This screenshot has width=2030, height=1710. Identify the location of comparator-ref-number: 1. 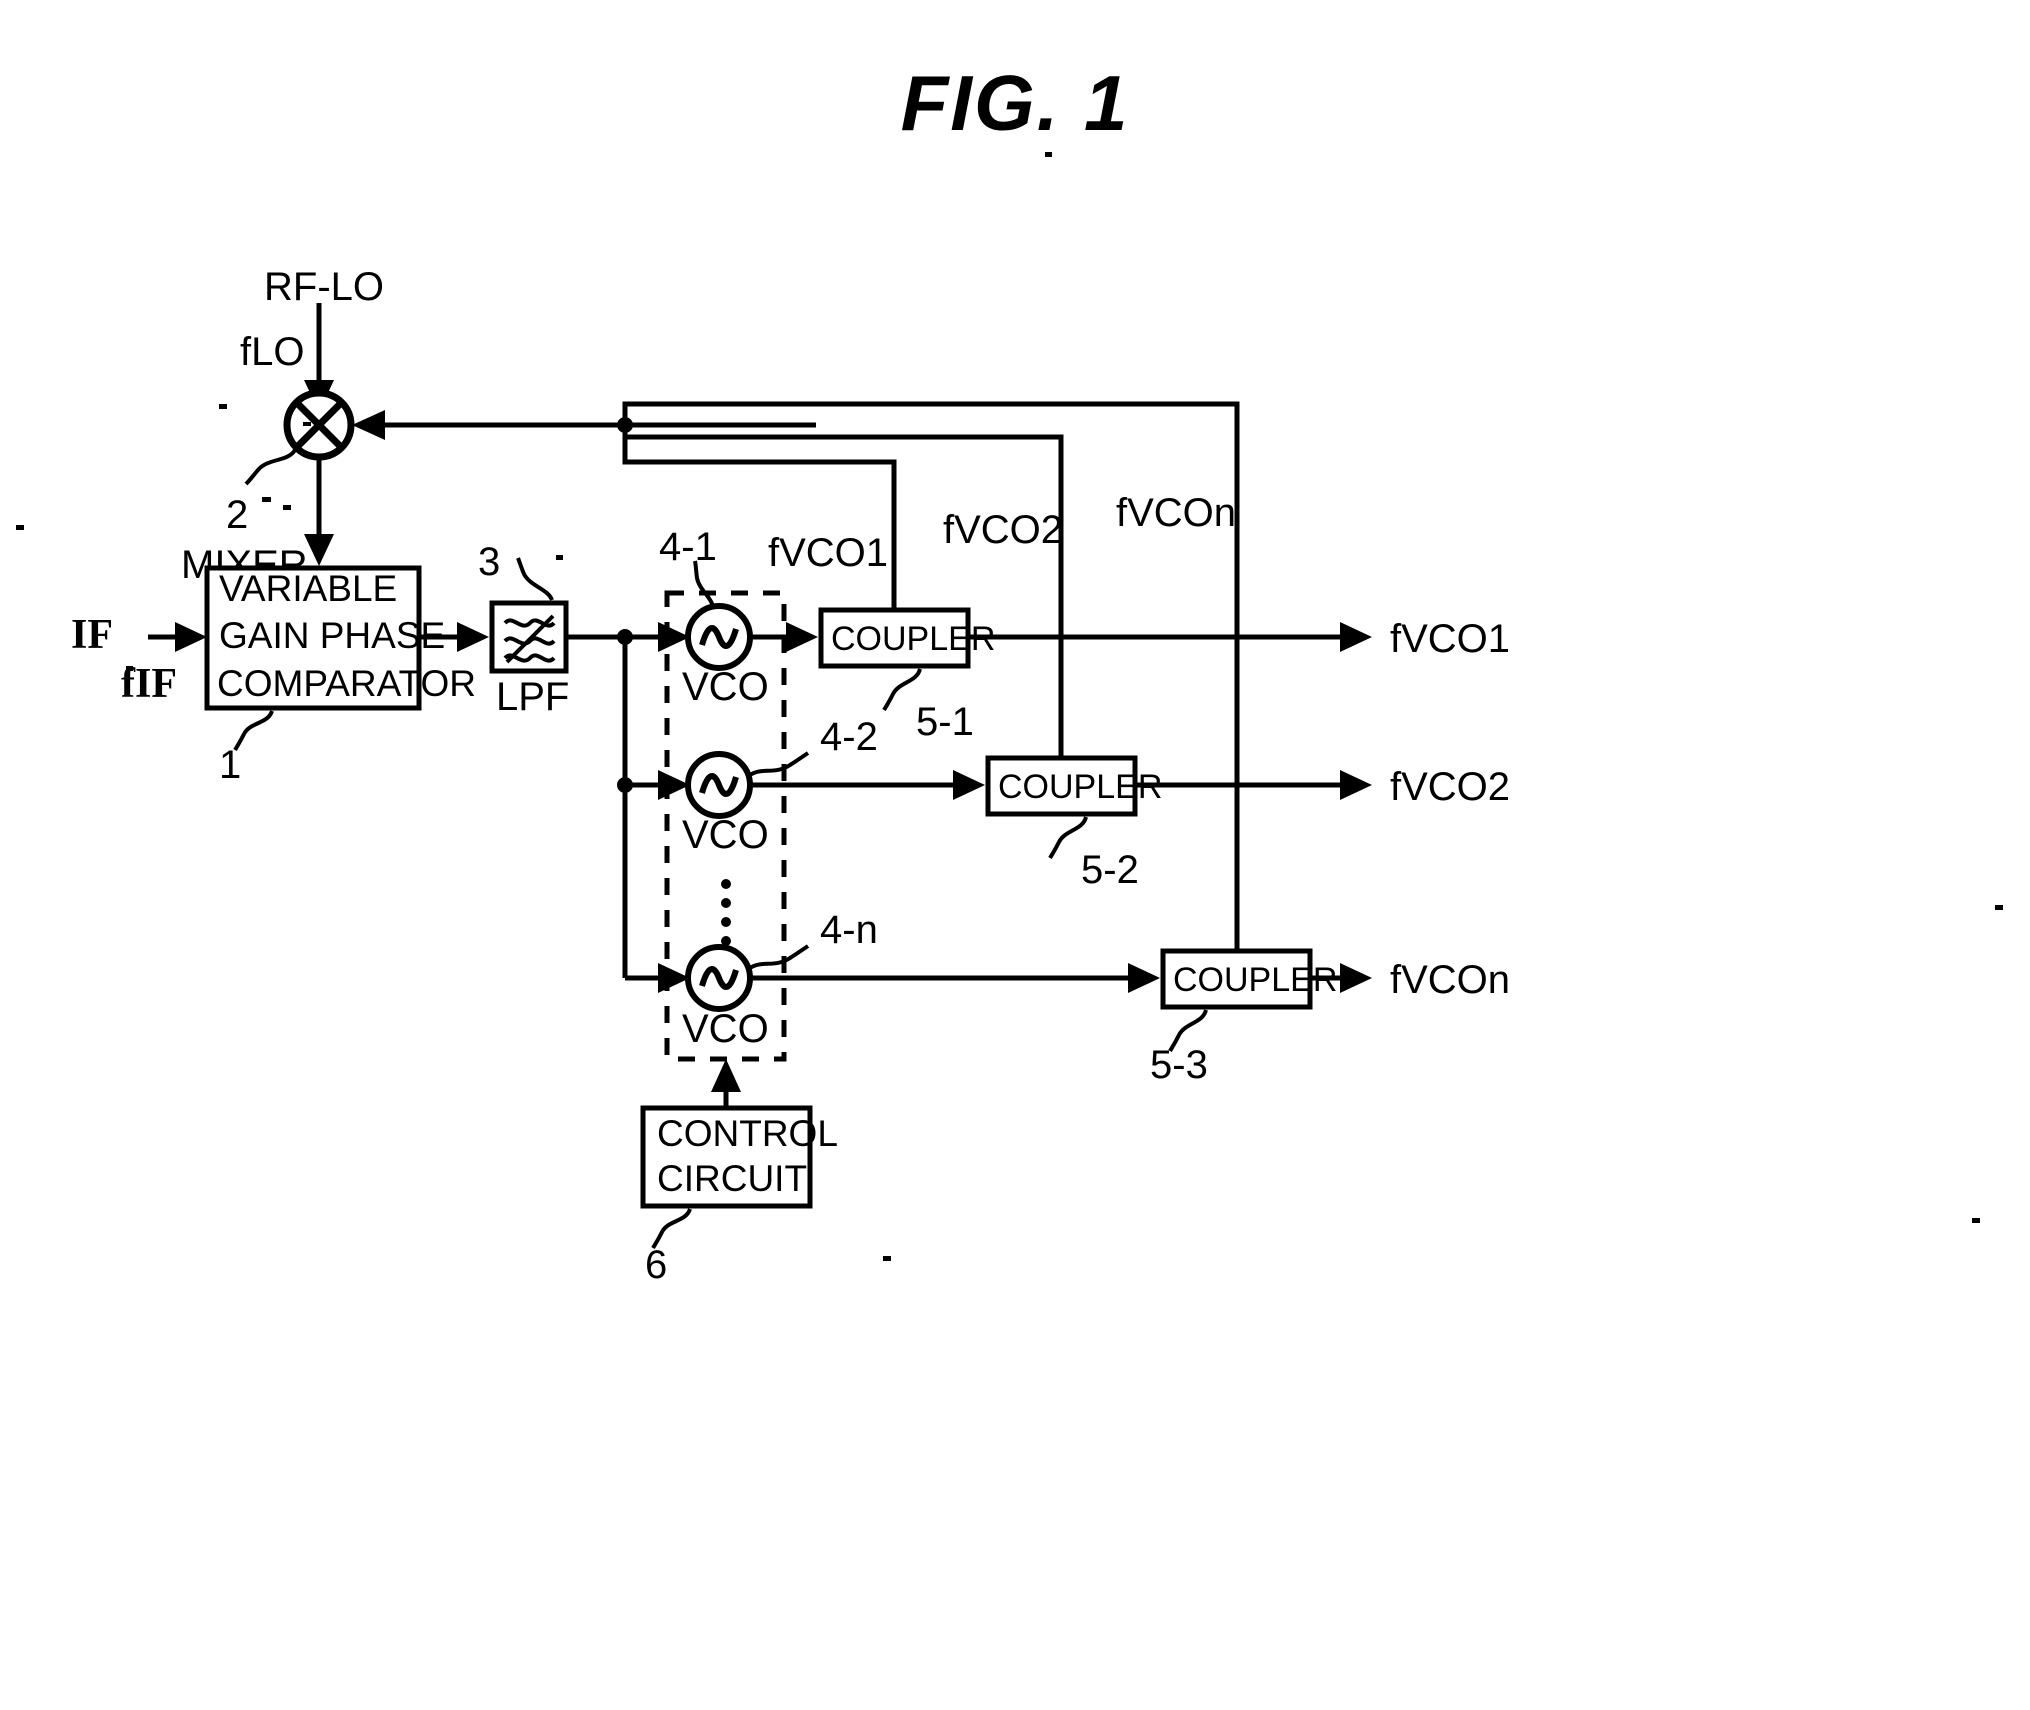
(230, 765).